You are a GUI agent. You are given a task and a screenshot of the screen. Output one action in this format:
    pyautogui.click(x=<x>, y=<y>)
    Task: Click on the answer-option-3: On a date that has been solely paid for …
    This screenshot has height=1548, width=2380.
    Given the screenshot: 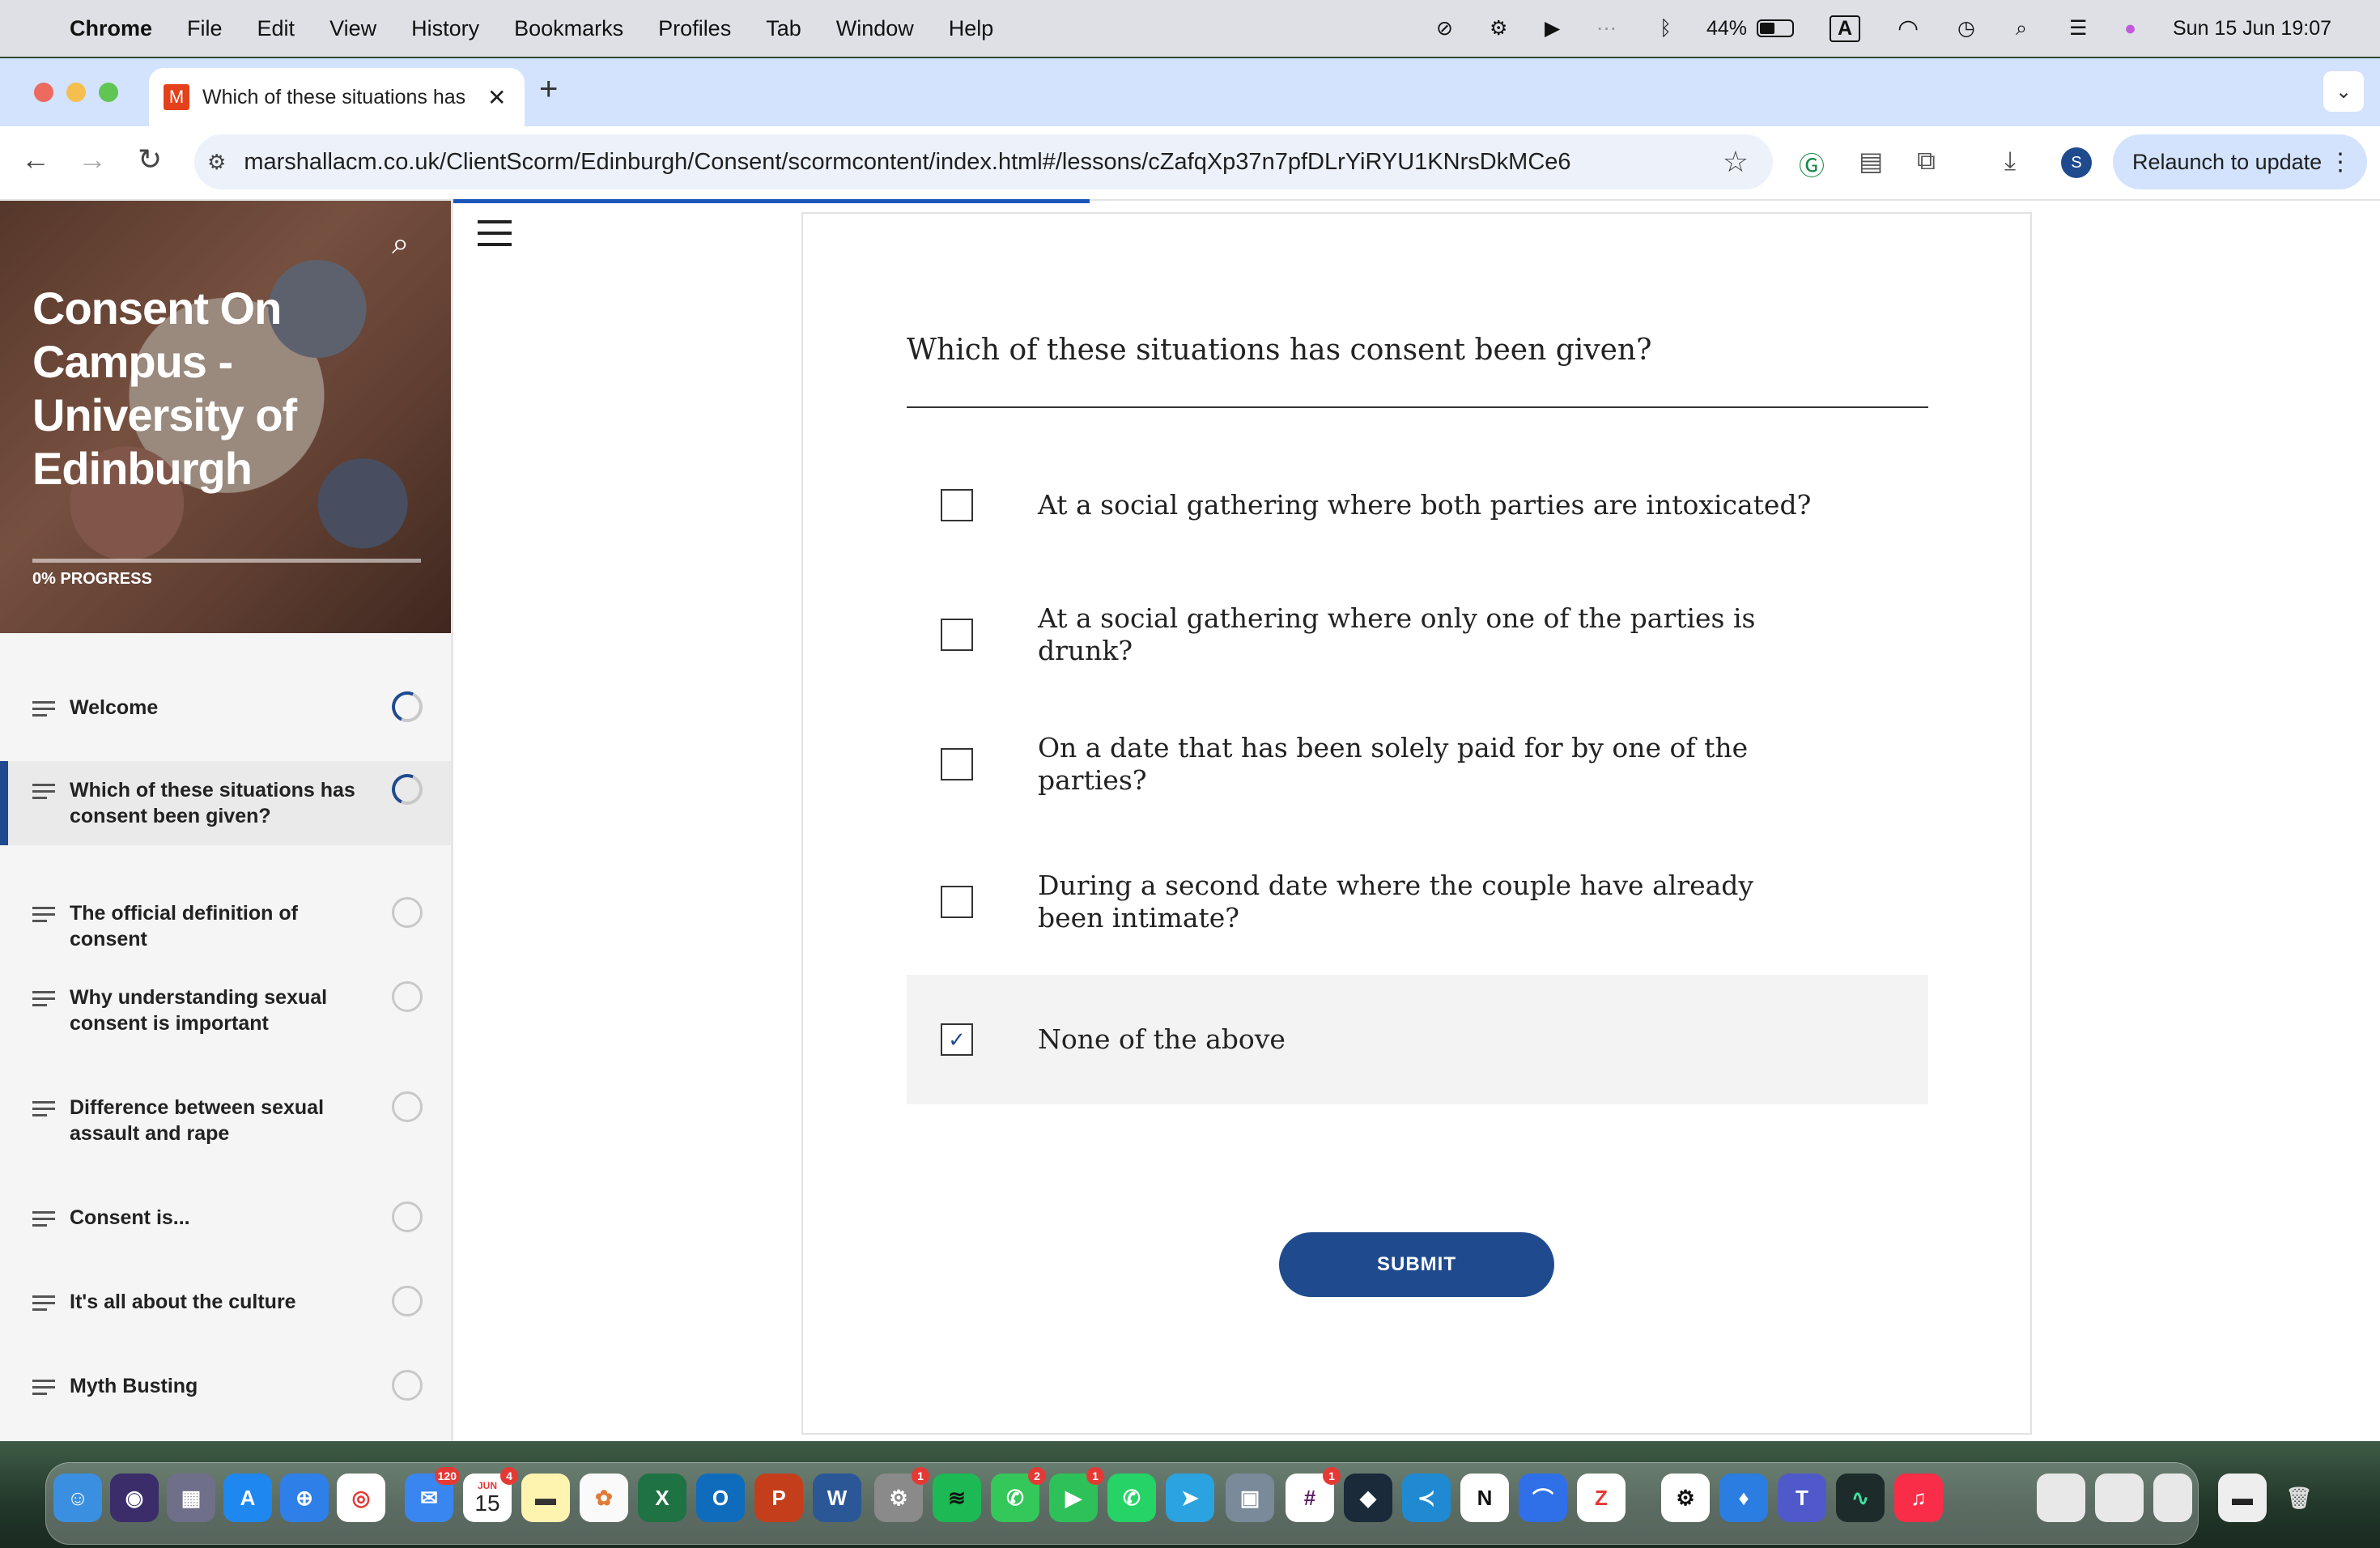 What is the action you would take?
    pyautogui.click(x=1417, y=765)
    